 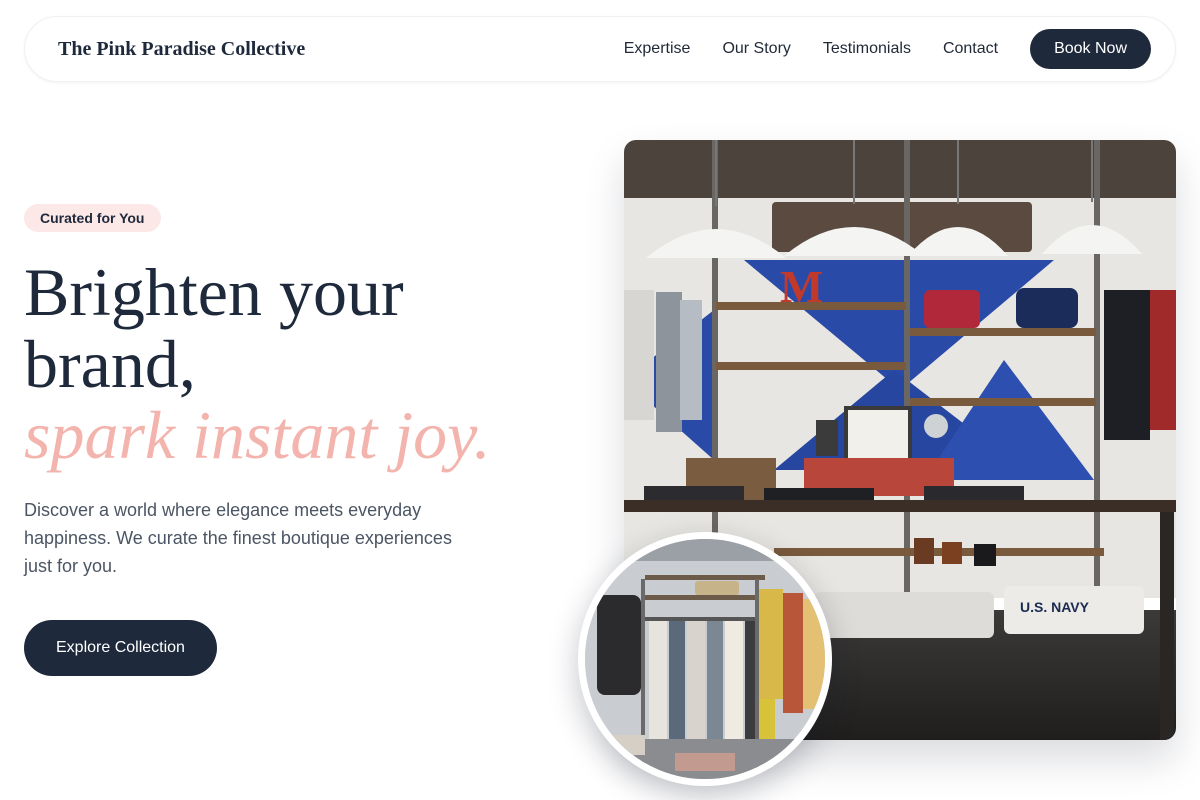 What do you see at coordinates (181, 49) in the screenshot?
I see `brand-logo: The Pink Paradise Collective` at bounding box center [181, 49].